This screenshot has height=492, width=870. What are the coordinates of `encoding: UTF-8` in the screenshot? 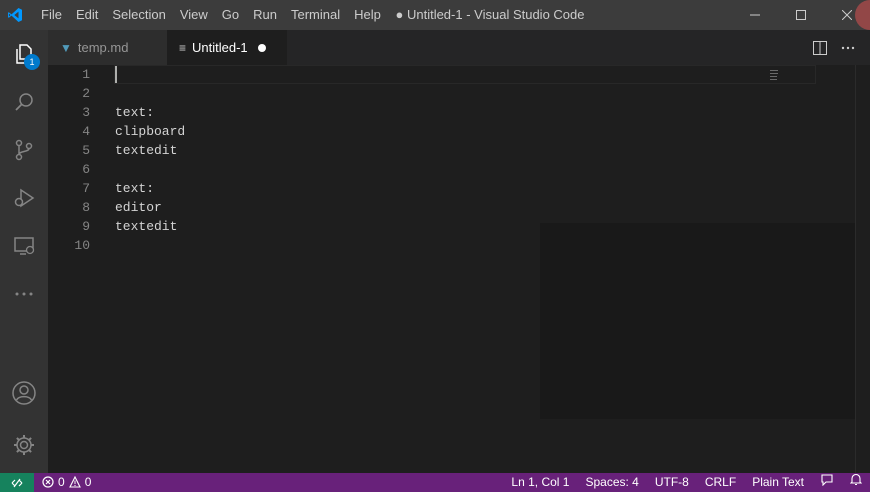 It's located at (672, 482).